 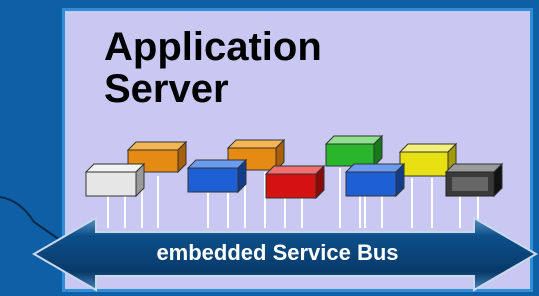 I want to click on bus-label: embedded Service Bus, so click(x=277, y=252).